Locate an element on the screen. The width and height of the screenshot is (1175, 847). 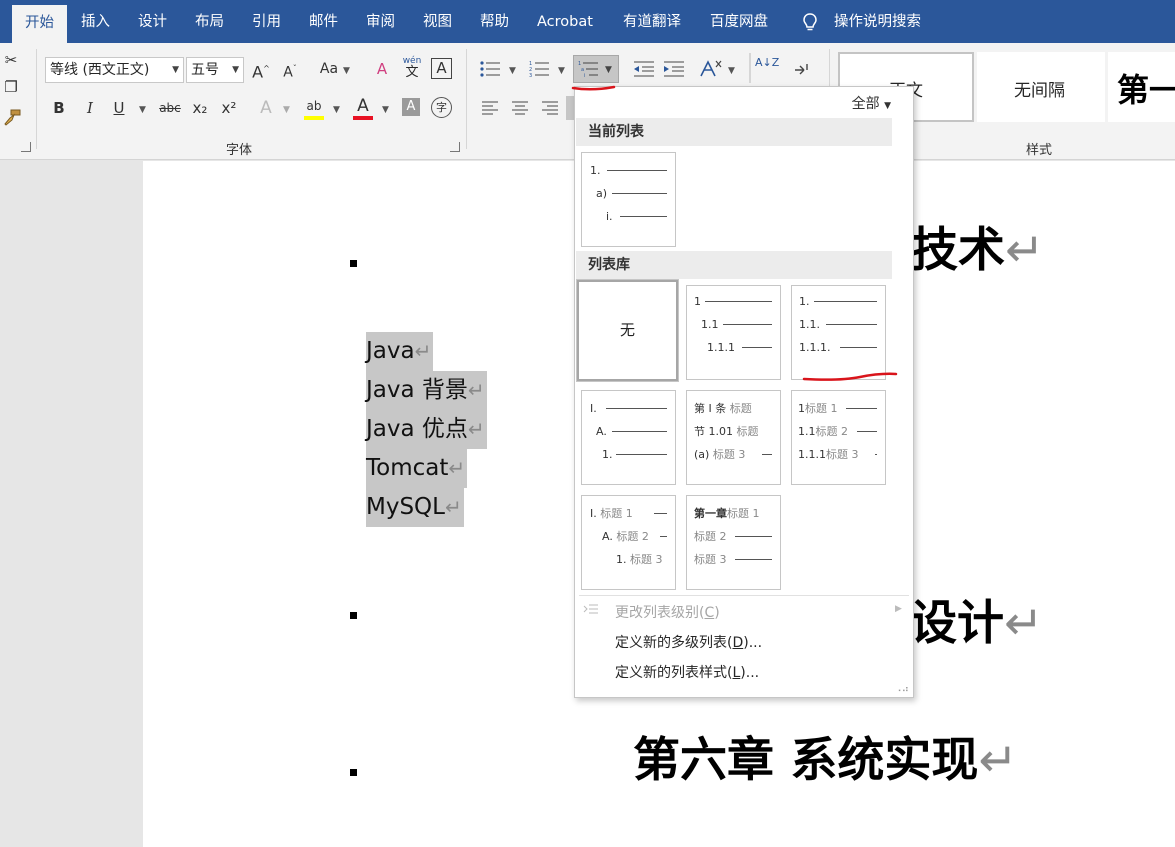
decrease-indent-icon is located at coordinates (644, 69).